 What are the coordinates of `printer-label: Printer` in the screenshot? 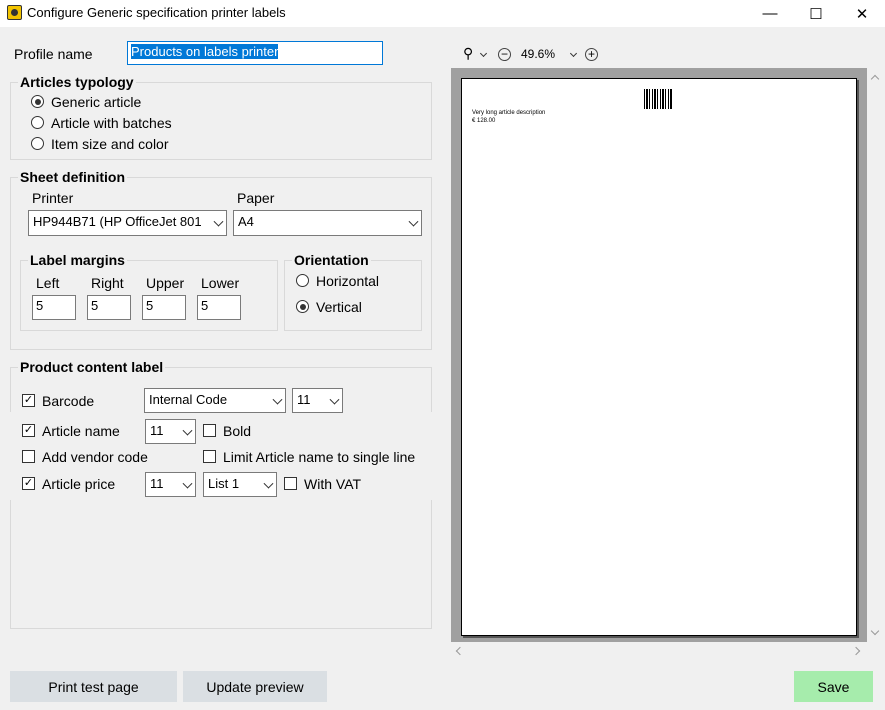 It's located at (53, 198).